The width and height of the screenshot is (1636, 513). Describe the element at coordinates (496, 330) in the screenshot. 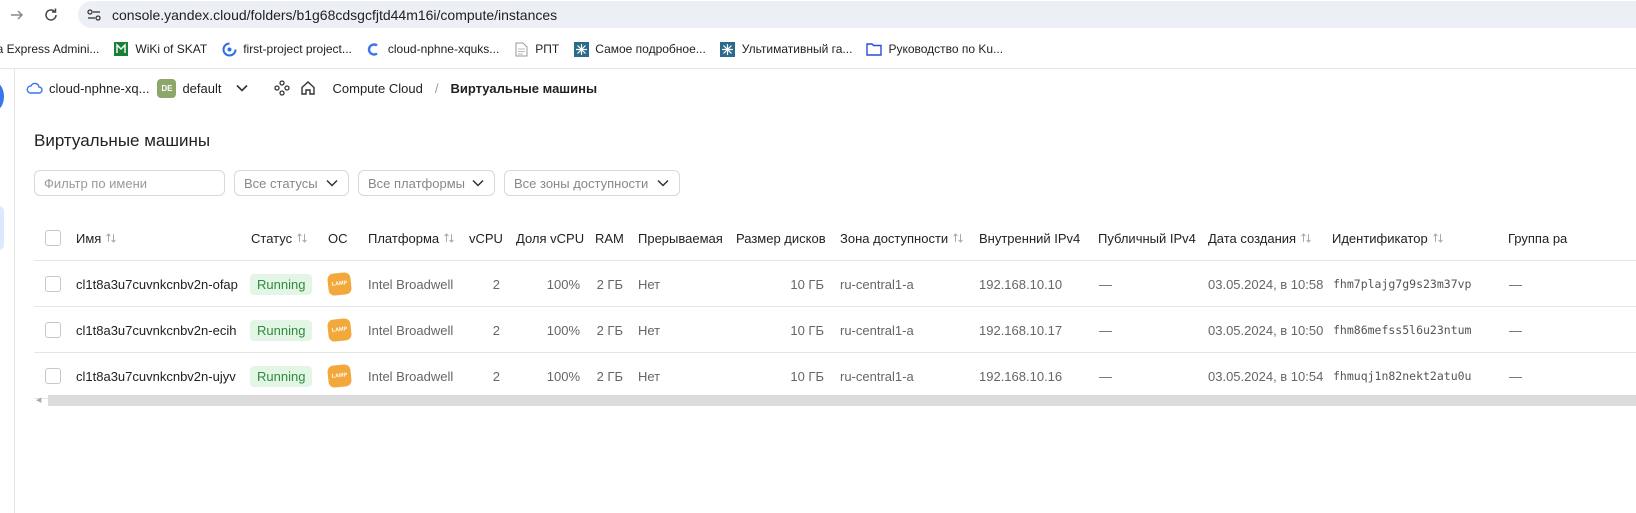

I see `vcpu-value: 2` at that location.